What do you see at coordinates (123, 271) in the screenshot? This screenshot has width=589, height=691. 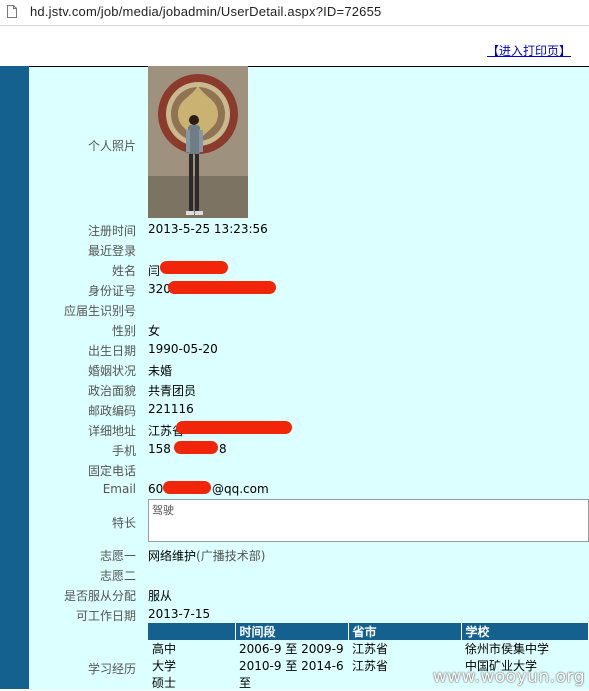 I see `name-label: 姓名` at bounding box center [123, 271].